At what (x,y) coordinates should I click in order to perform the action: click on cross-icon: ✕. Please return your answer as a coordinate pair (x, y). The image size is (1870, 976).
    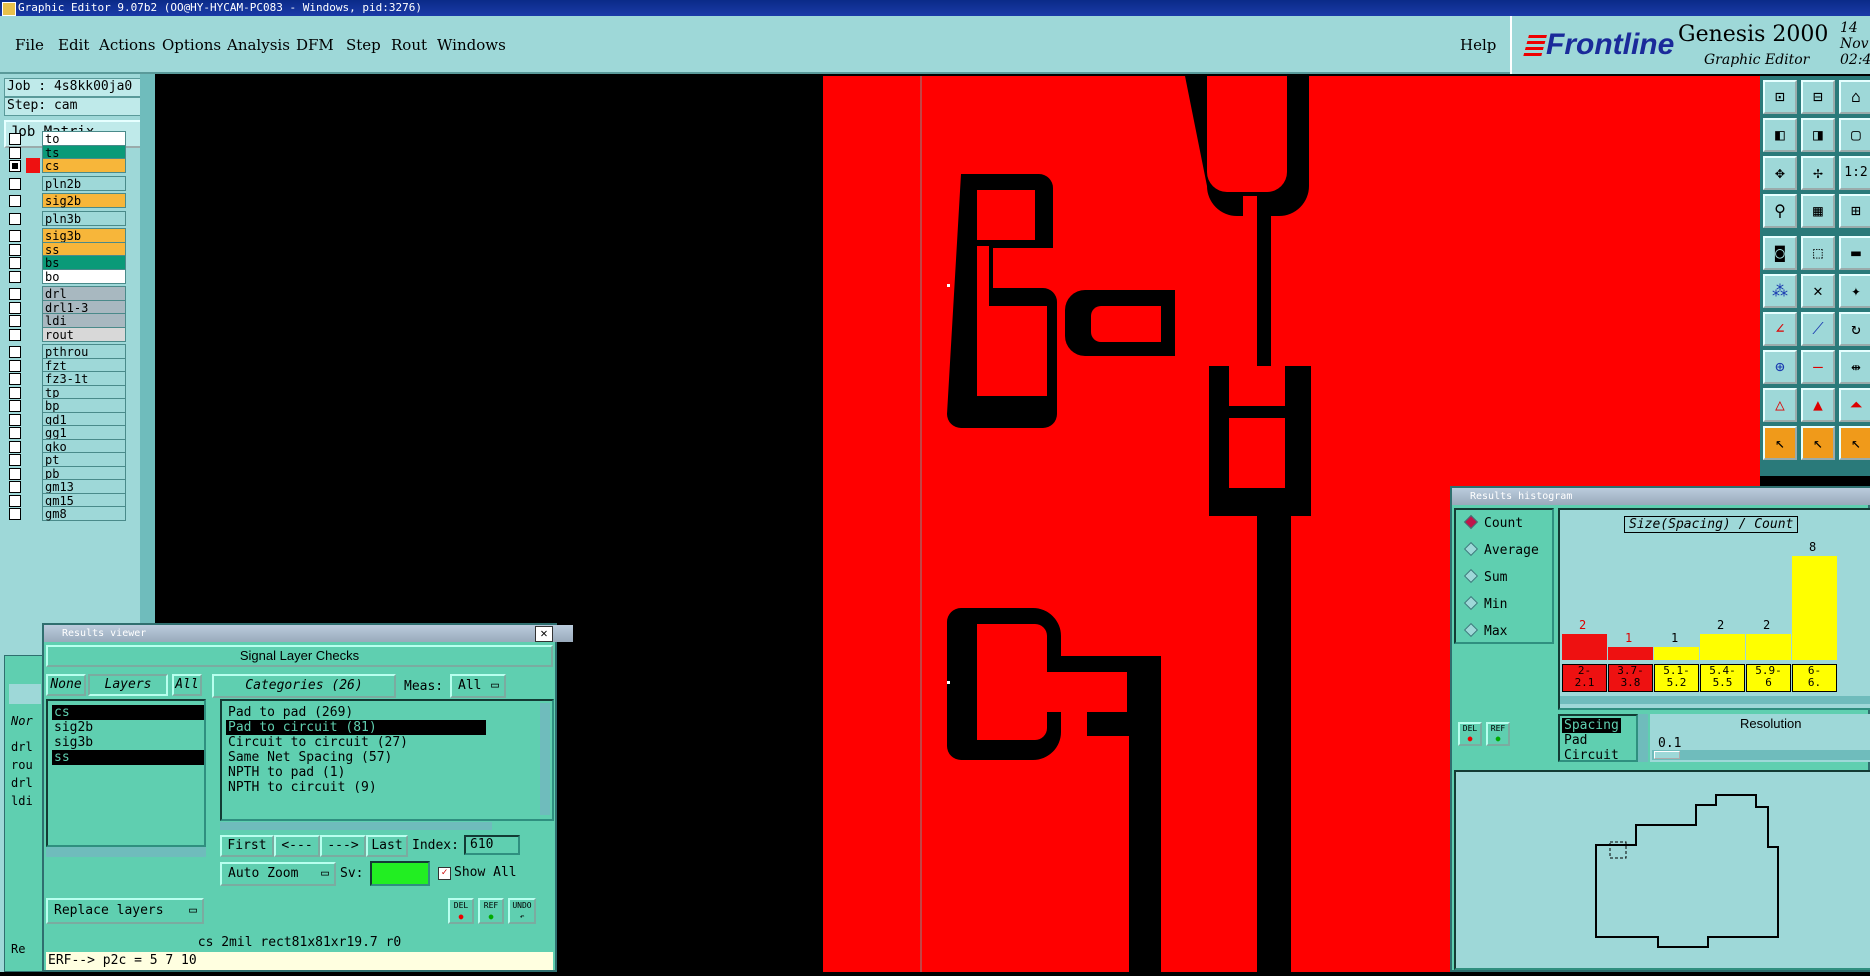
    Looking at the image, I should click on (1818, 291).